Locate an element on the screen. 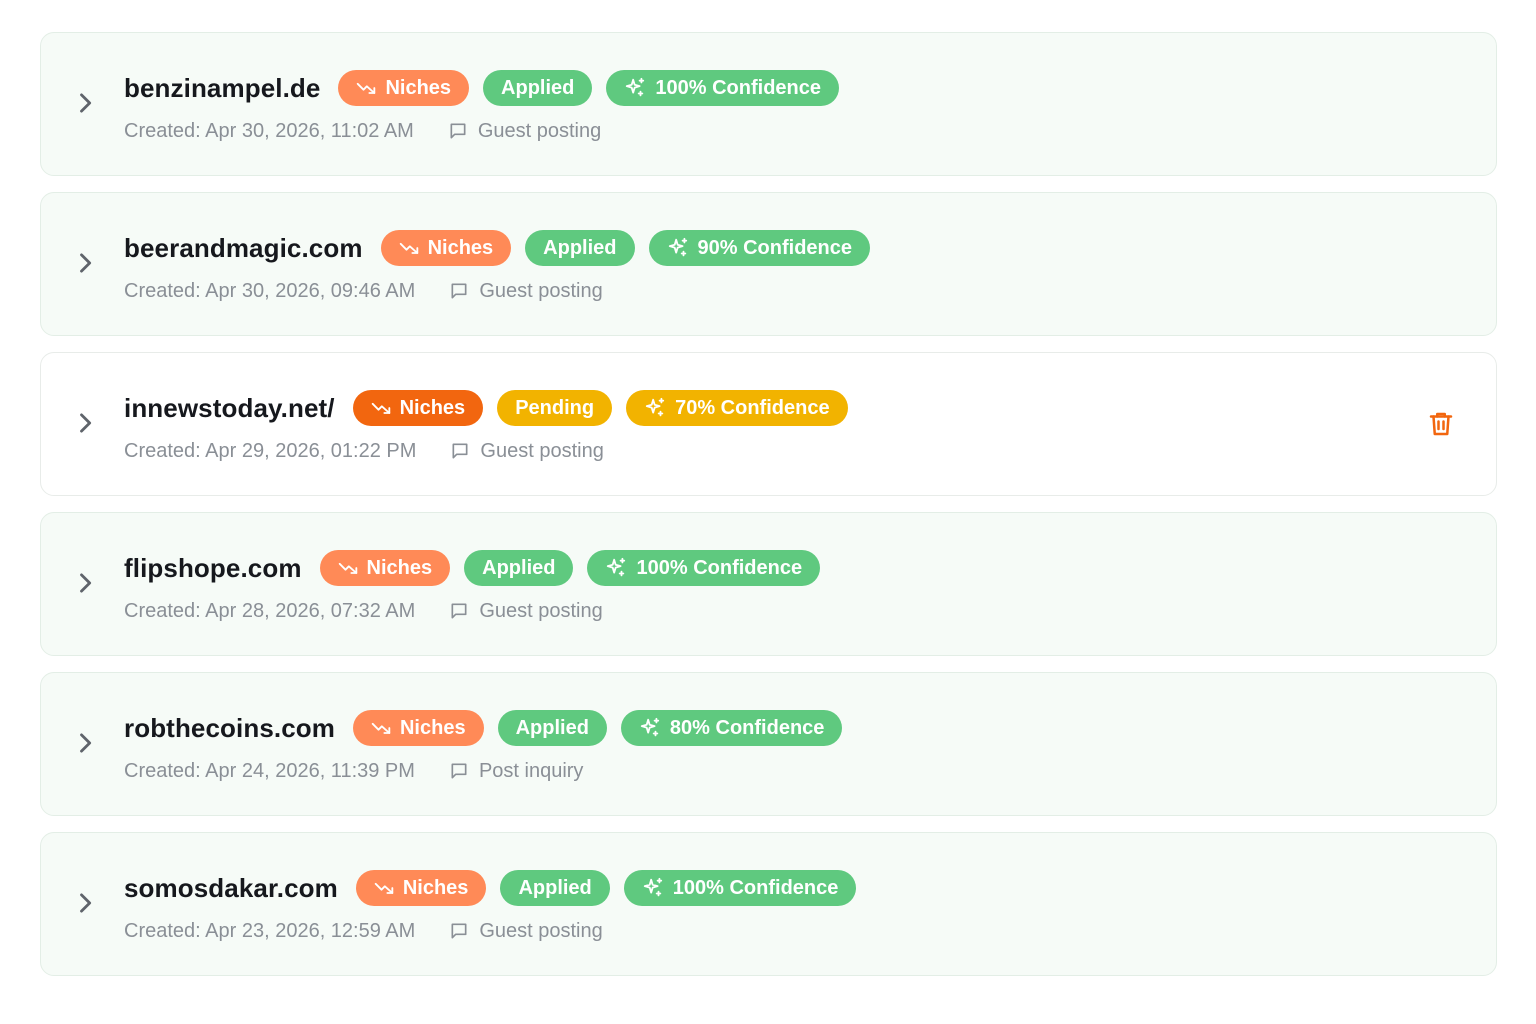  request-type: Post inquiry is located at coordinates (516, 771).